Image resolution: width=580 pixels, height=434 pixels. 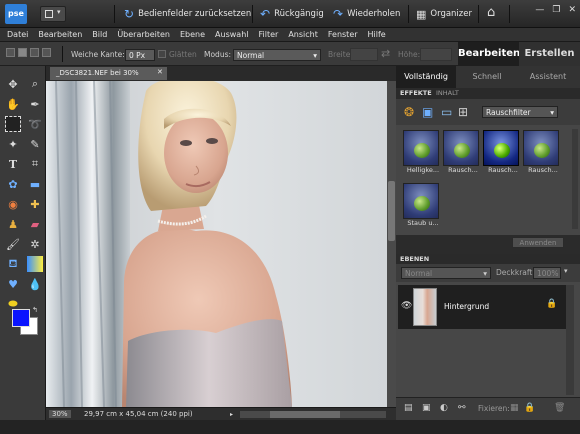 I want to click on organizer-button: ▦ Organizer, so click(x=444, y=14).